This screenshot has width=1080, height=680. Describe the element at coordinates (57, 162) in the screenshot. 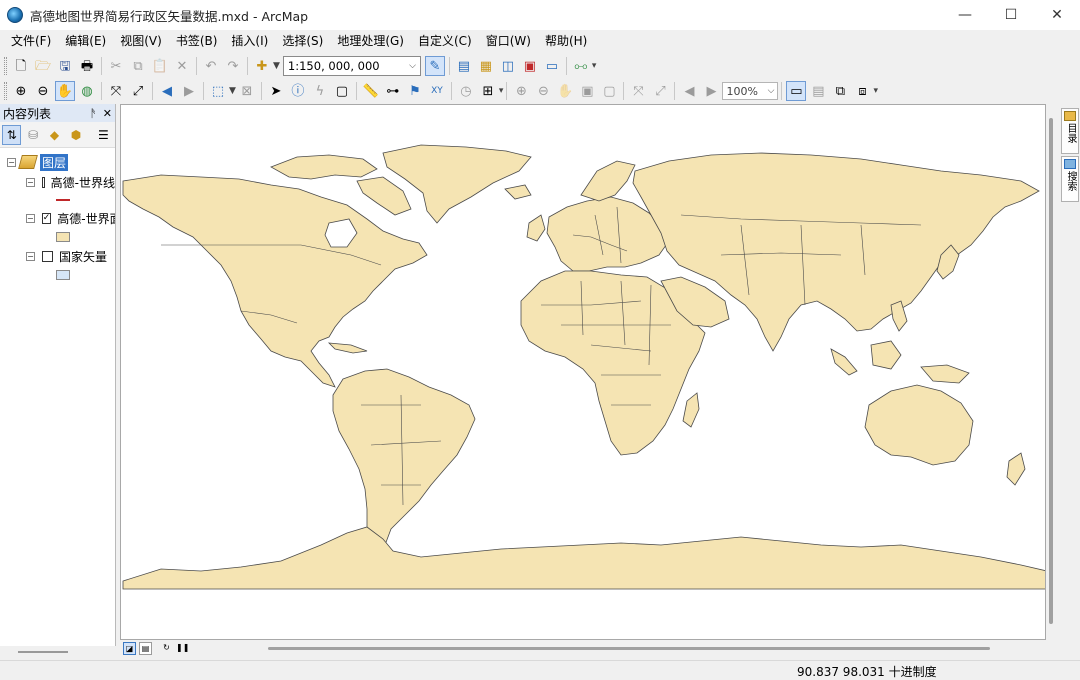

I see `layer-group-row: − 图层` at that location.